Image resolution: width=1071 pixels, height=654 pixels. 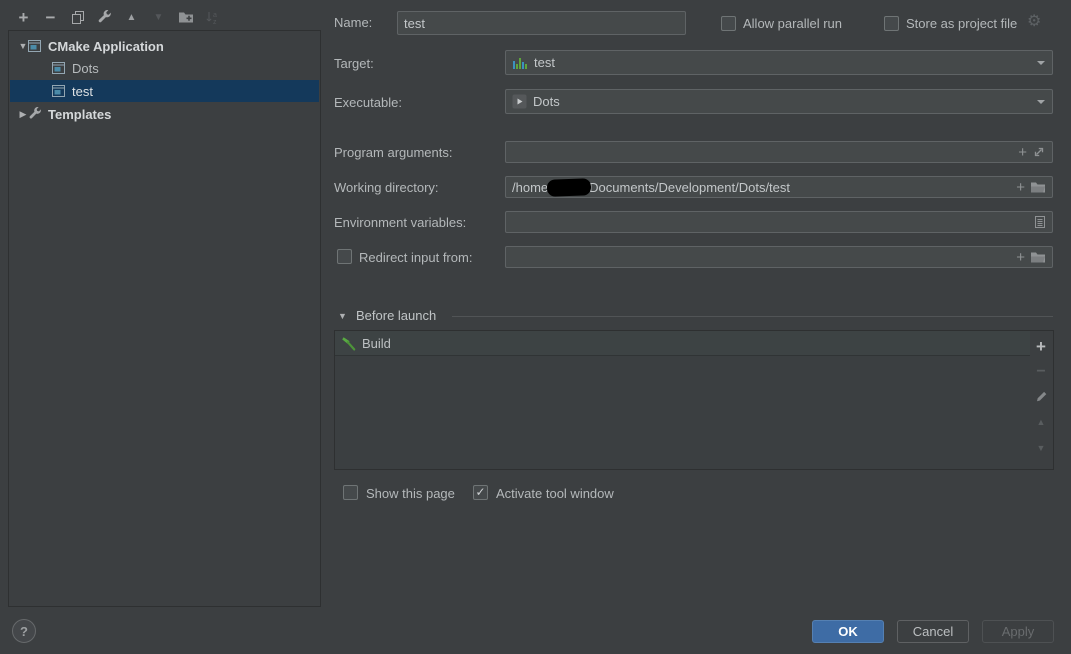 What do you see at coordinates (164, 68) in the screenshot?
I see `tree-item-dots: Dots` at bounding box center [164, 68].